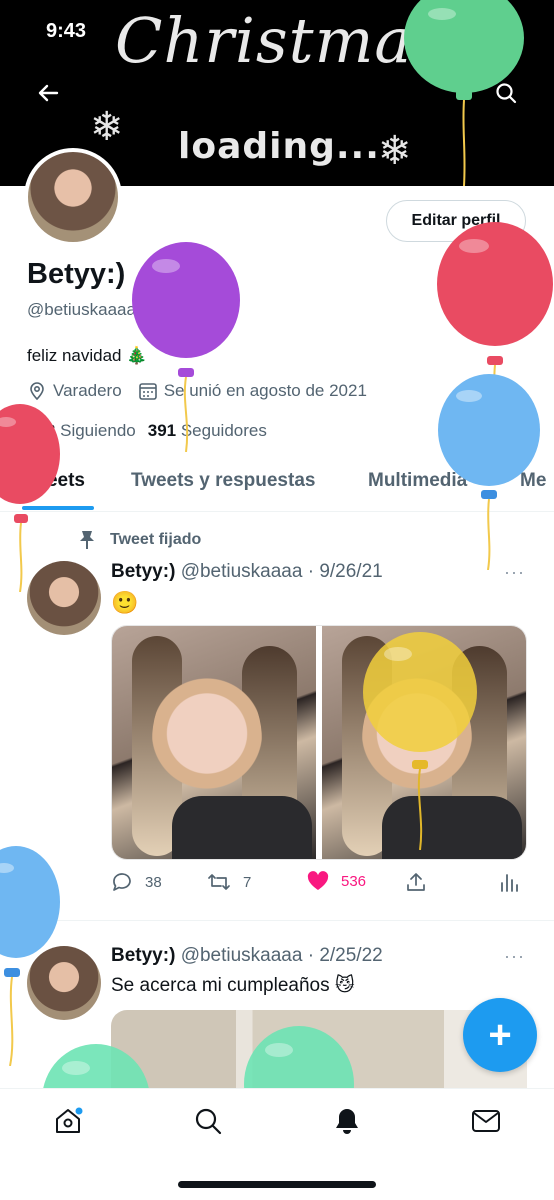  Describe the element at coordinates (153, 882) in the screenshot. I see `reply-count: 38` at that location.